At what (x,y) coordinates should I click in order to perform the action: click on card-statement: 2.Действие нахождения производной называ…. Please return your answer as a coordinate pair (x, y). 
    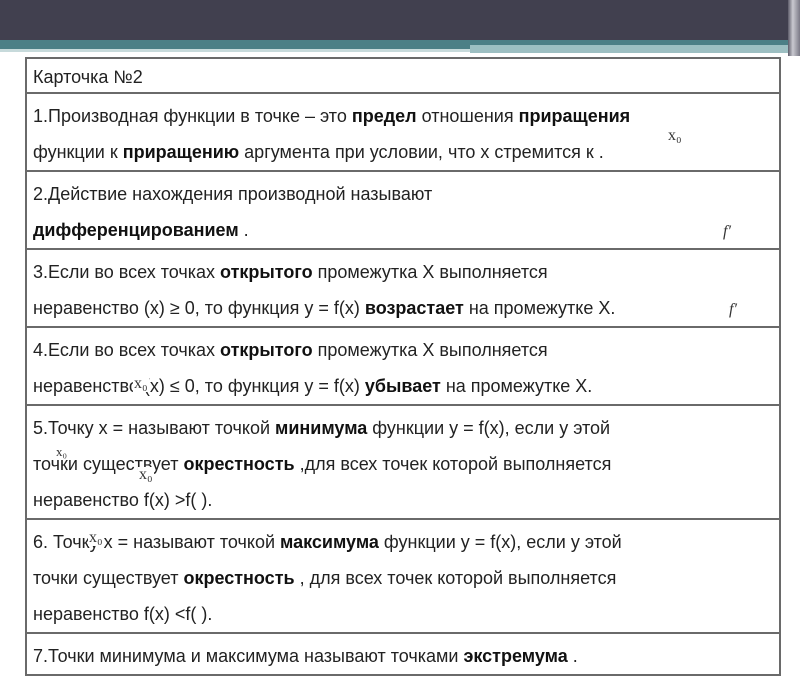
    Looking at the image, I should click on (403, 210).